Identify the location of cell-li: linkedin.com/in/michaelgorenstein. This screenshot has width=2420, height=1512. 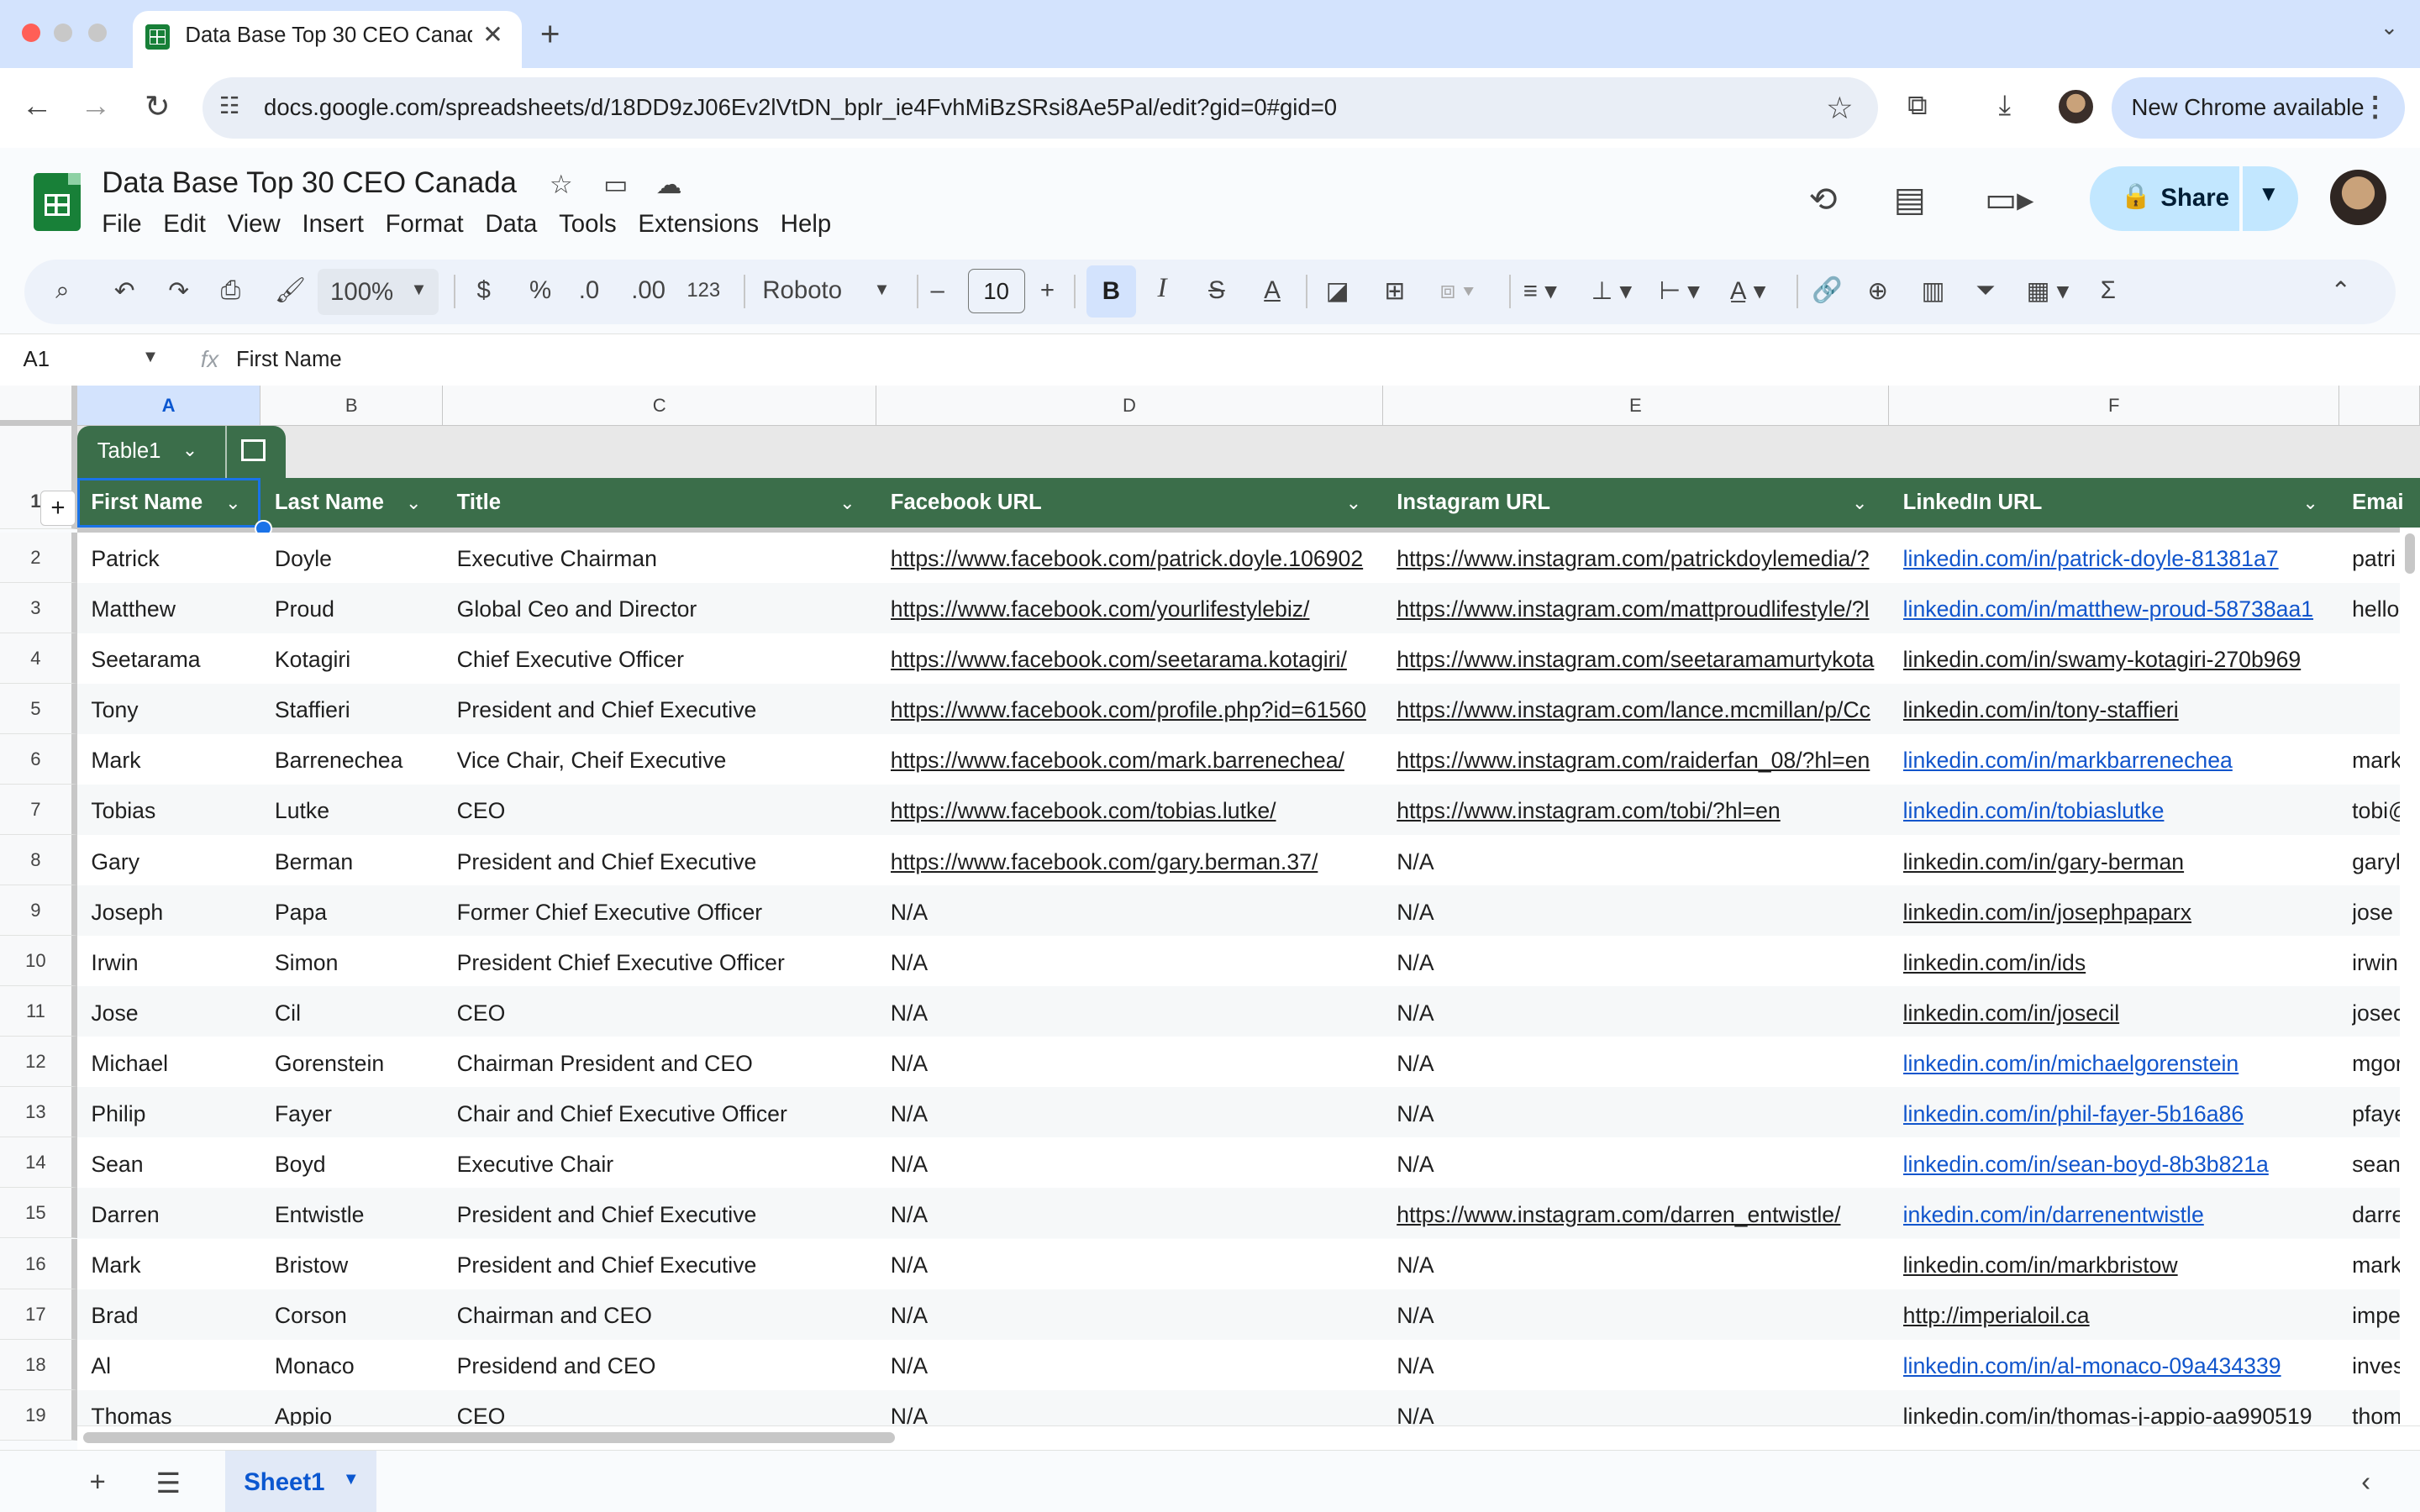
(2127, 1064).